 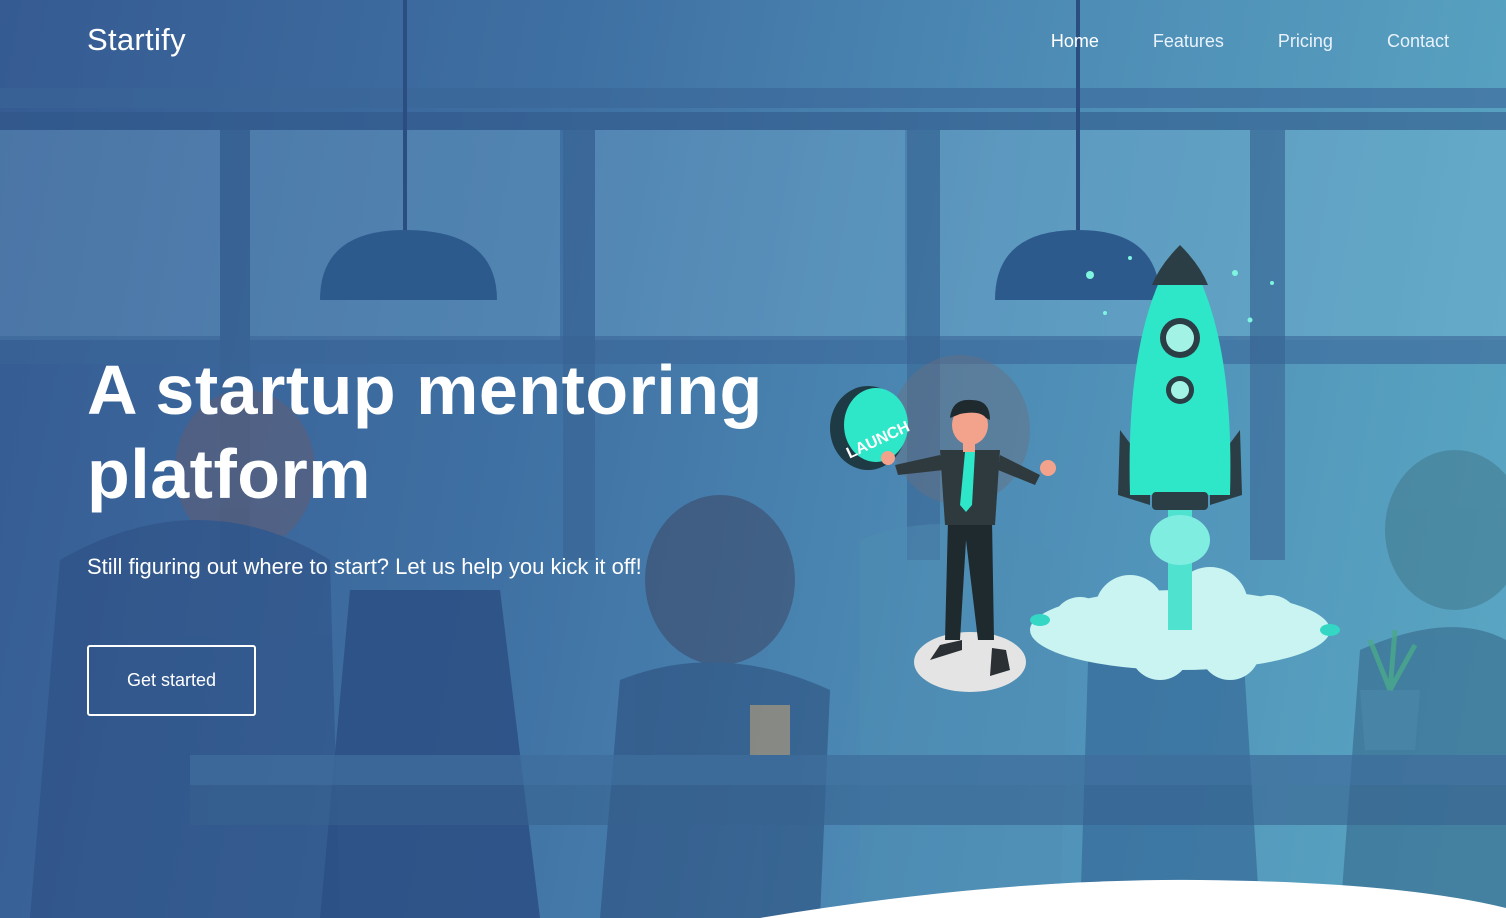 What do you see at coordinates (1188, 41) in the screenshot?
I see `nav-link-features: Features` at bounding box center [1188, 41].